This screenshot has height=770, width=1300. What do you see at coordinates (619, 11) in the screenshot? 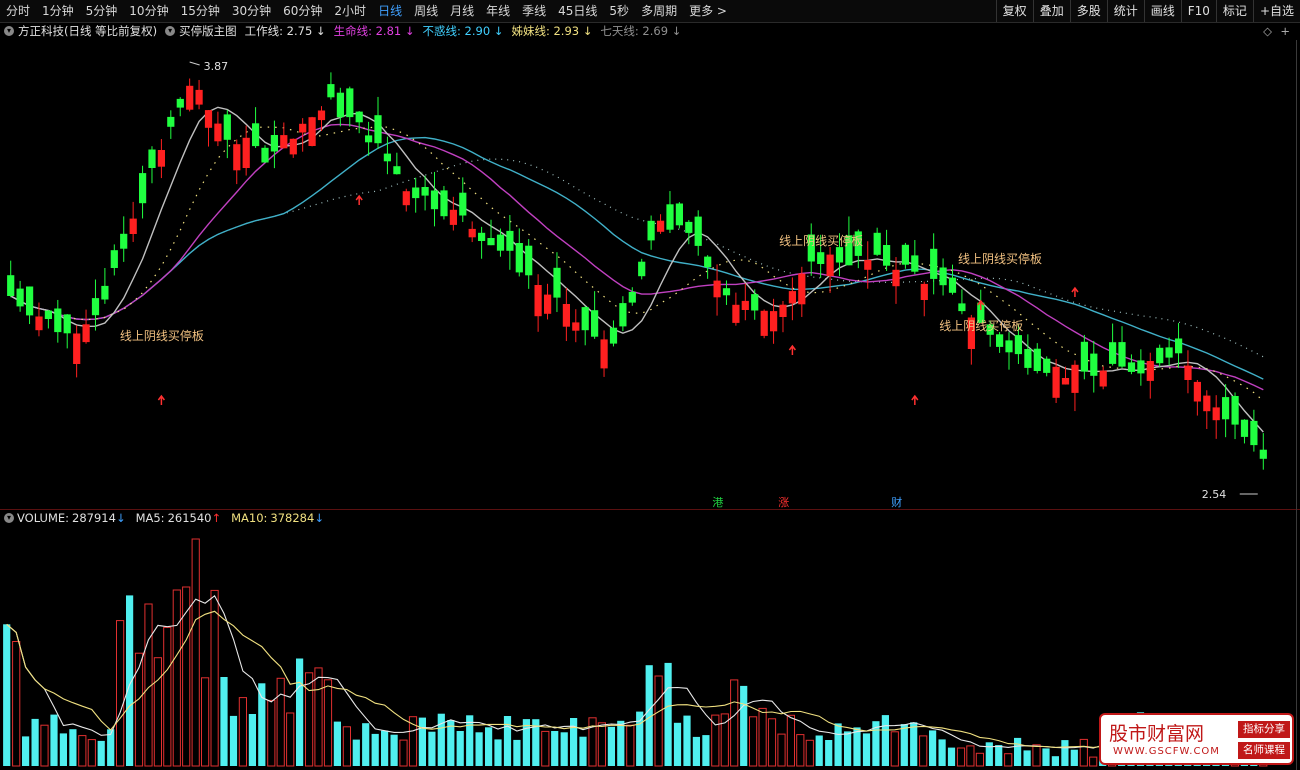
I see `timeframe-tab: 5秒` at bounding box center [619, 11].